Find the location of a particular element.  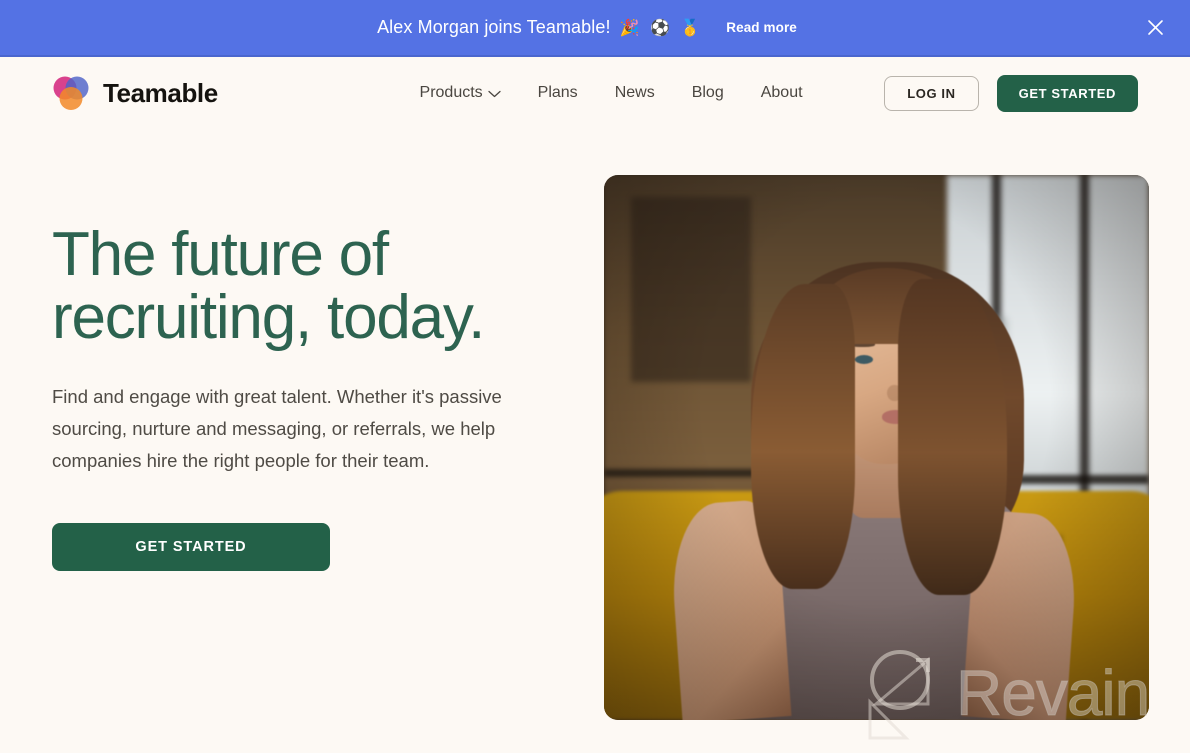

header-get-started-button: GET STARTED is located at coordinates (1067, 93).